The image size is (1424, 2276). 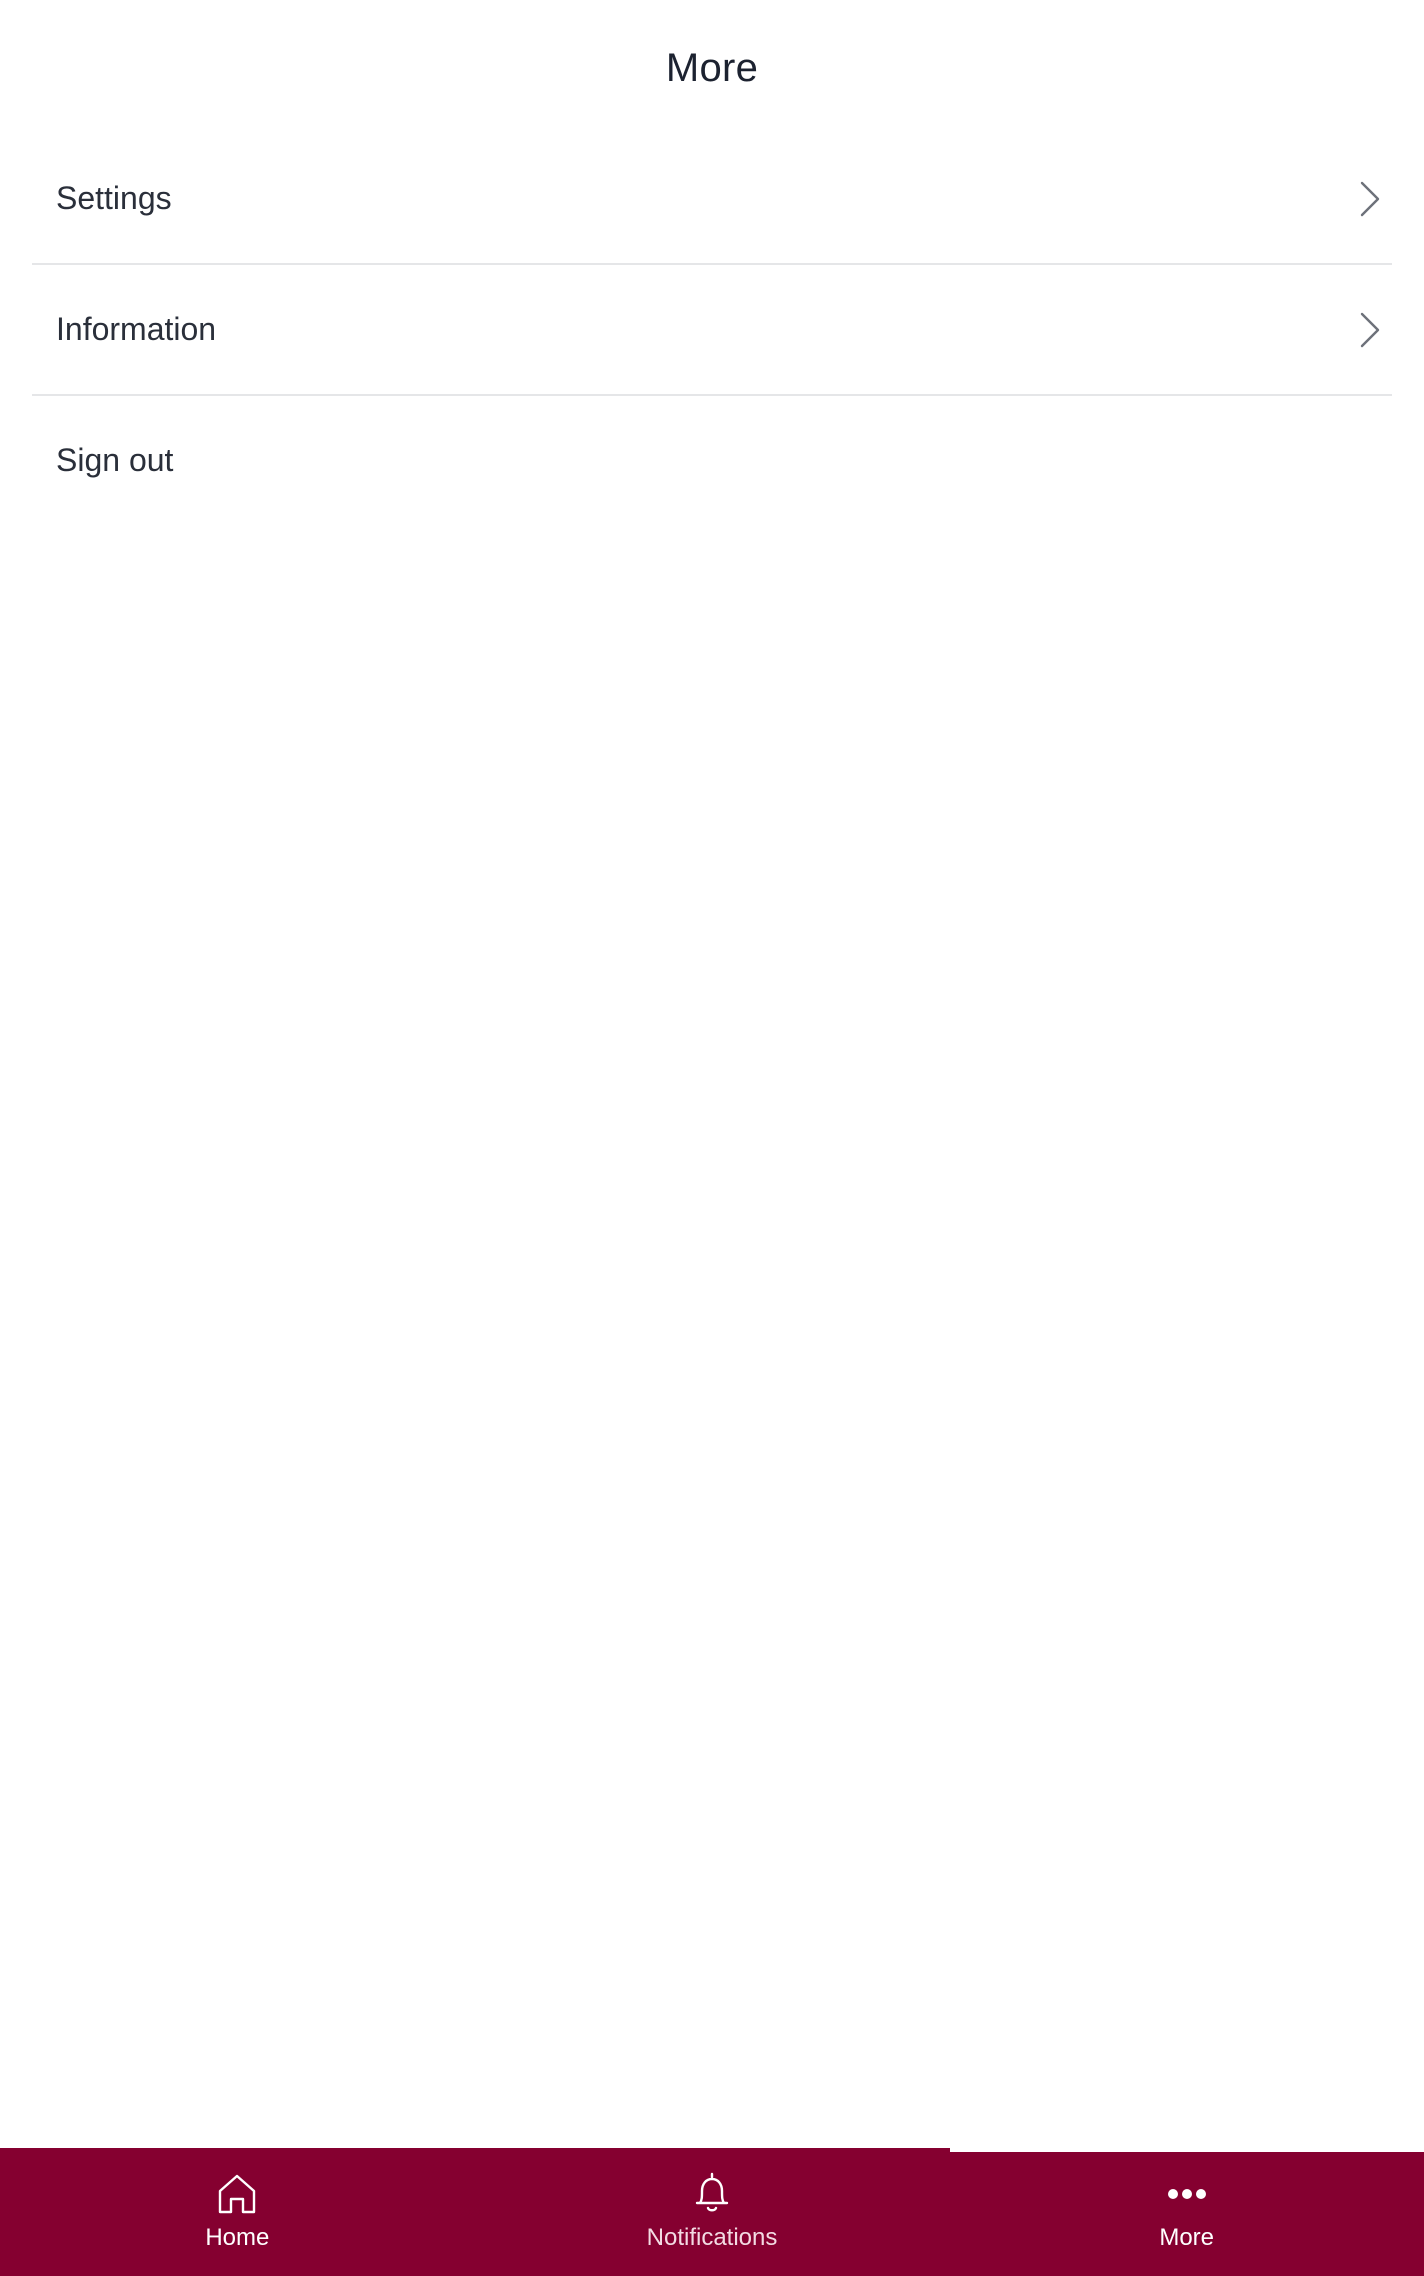 I want to click on tab-notifications: Notifications, so click(x=712, y=2212).